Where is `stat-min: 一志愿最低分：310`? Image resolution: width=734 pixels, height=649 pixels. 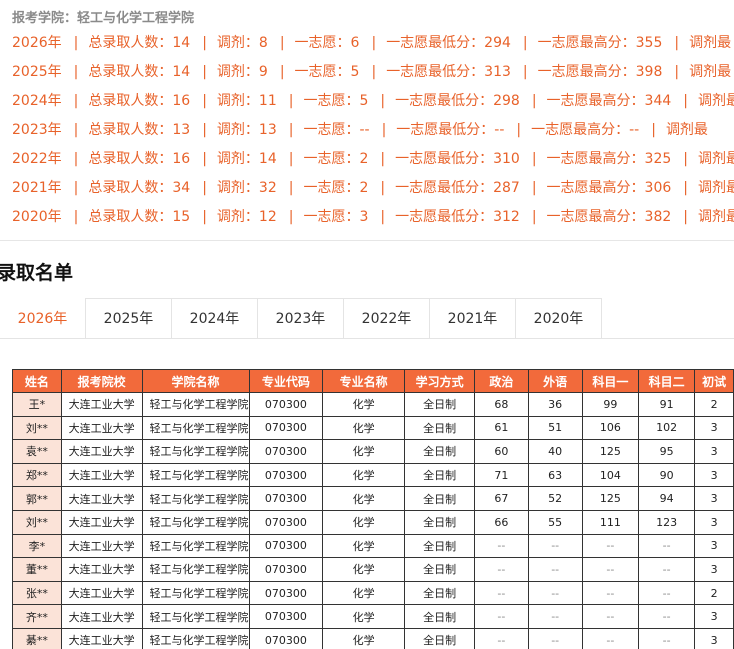 stat-min: 一志愿最低分：310 is located at coordinates (457, 159).